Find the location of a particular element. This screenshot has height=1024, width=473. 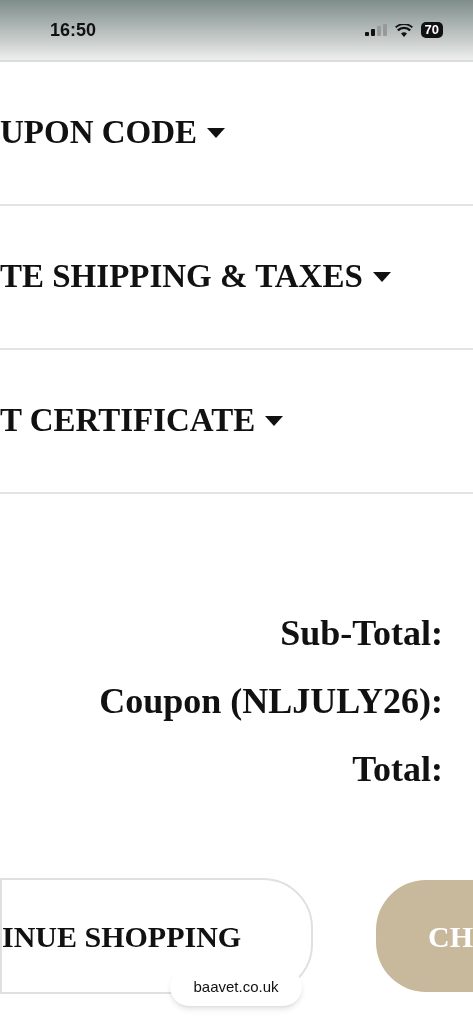

accordion-header: TE SHIPPING & TAXES is located at coordinates (236, 278).